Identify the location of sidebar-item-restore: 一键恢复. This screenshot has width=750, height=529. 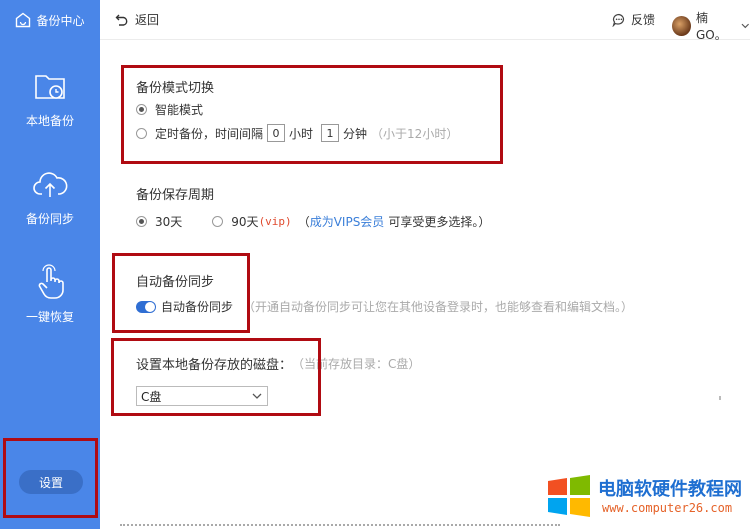
(50, 293).